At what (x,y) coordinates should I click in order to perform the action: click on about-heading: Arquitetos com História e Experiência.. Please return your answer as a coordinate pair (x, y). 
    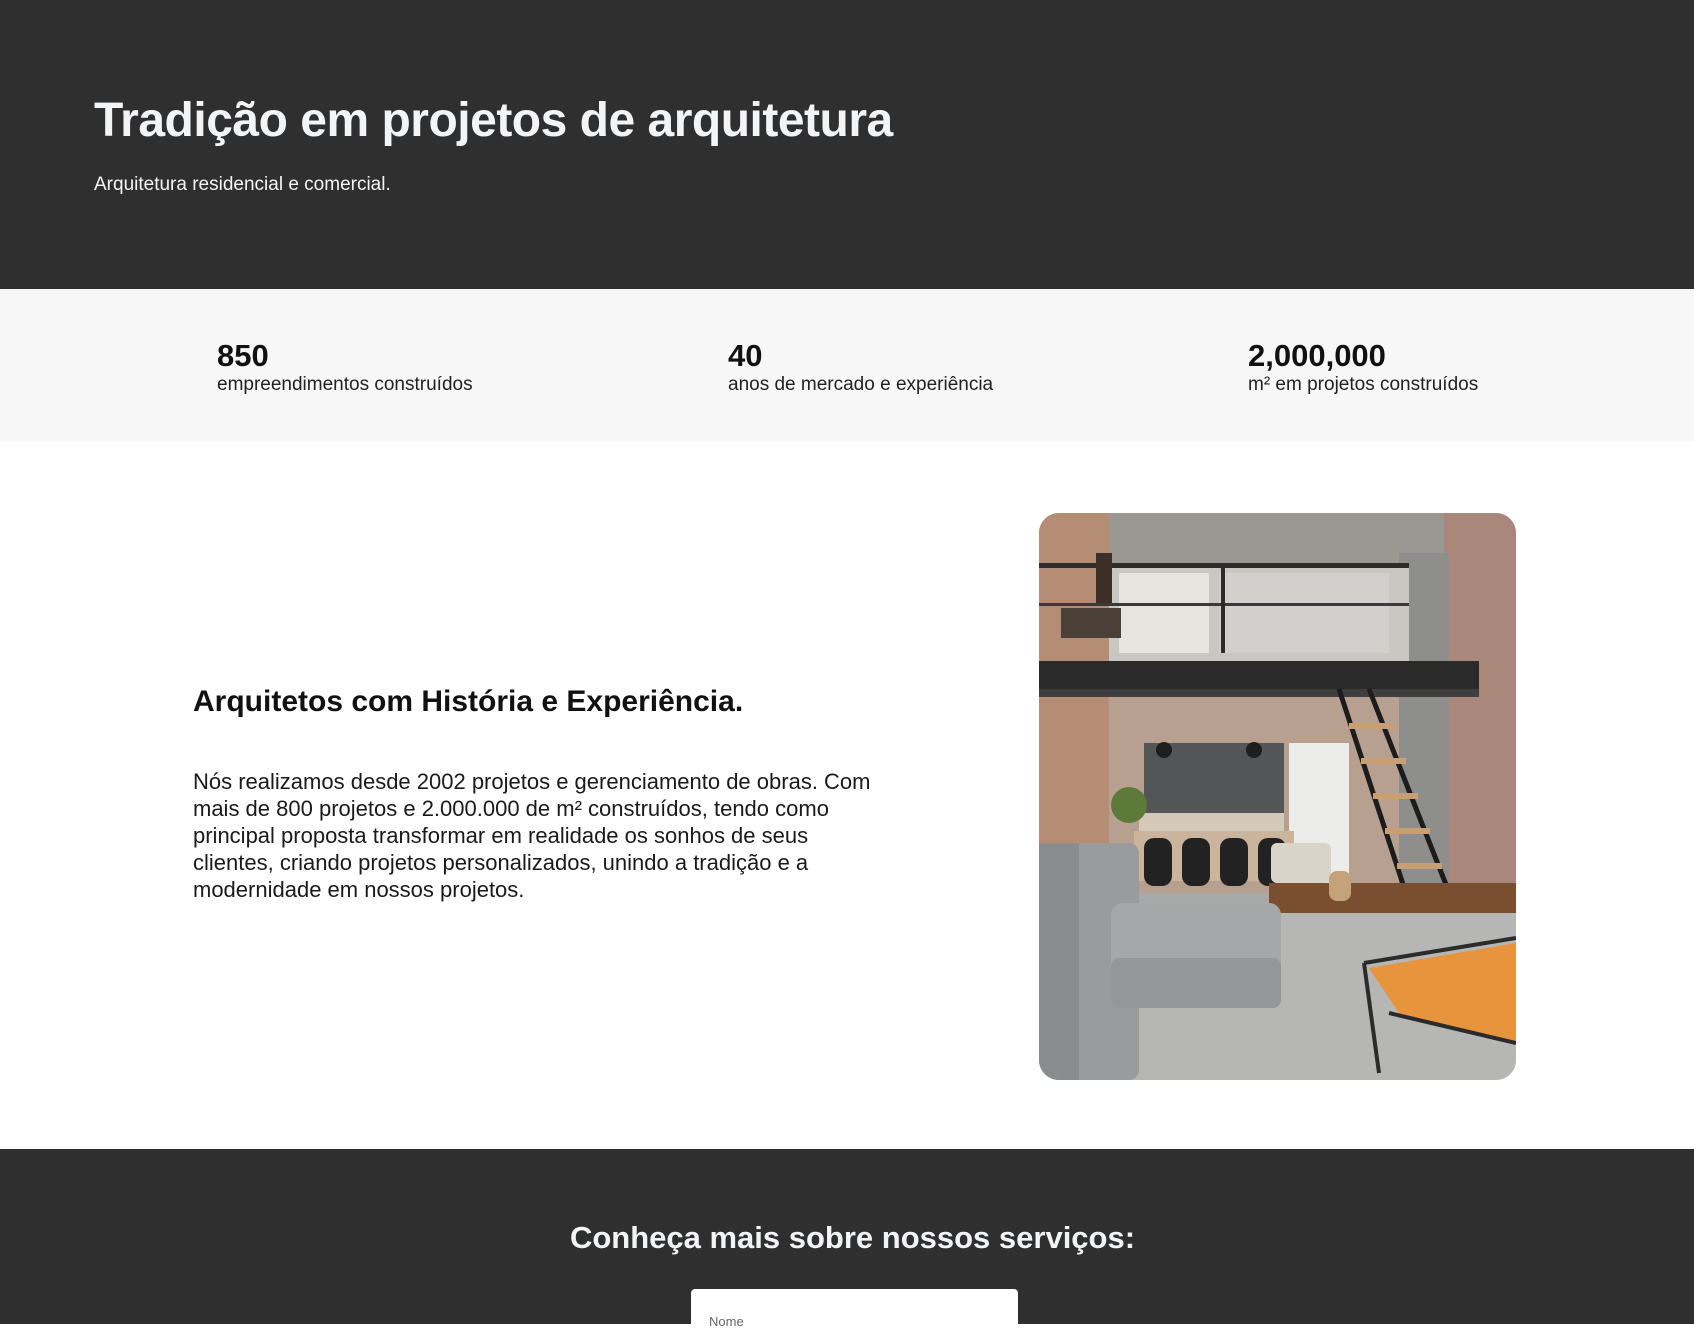
    Looking at the image, I should click on (468, 701).